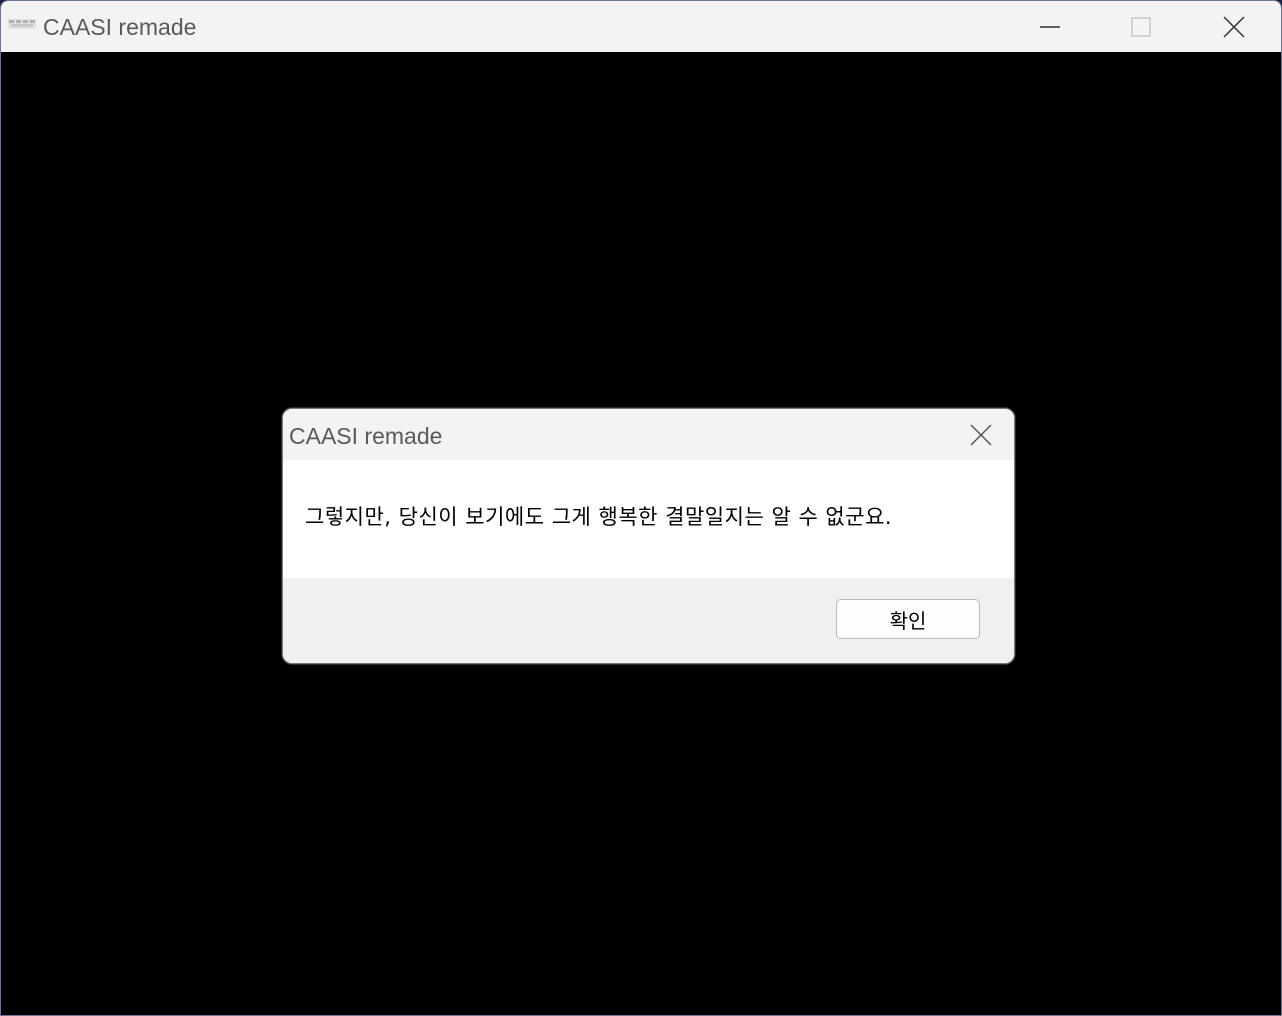  What do you see at coordinates (599, 517) in the screenshot?
I see `dialog-message: 그렇지만, 당신이 보기에도 그게 행복한 결말일지는 알 수 없군요.` at bounding box center [599, 517].